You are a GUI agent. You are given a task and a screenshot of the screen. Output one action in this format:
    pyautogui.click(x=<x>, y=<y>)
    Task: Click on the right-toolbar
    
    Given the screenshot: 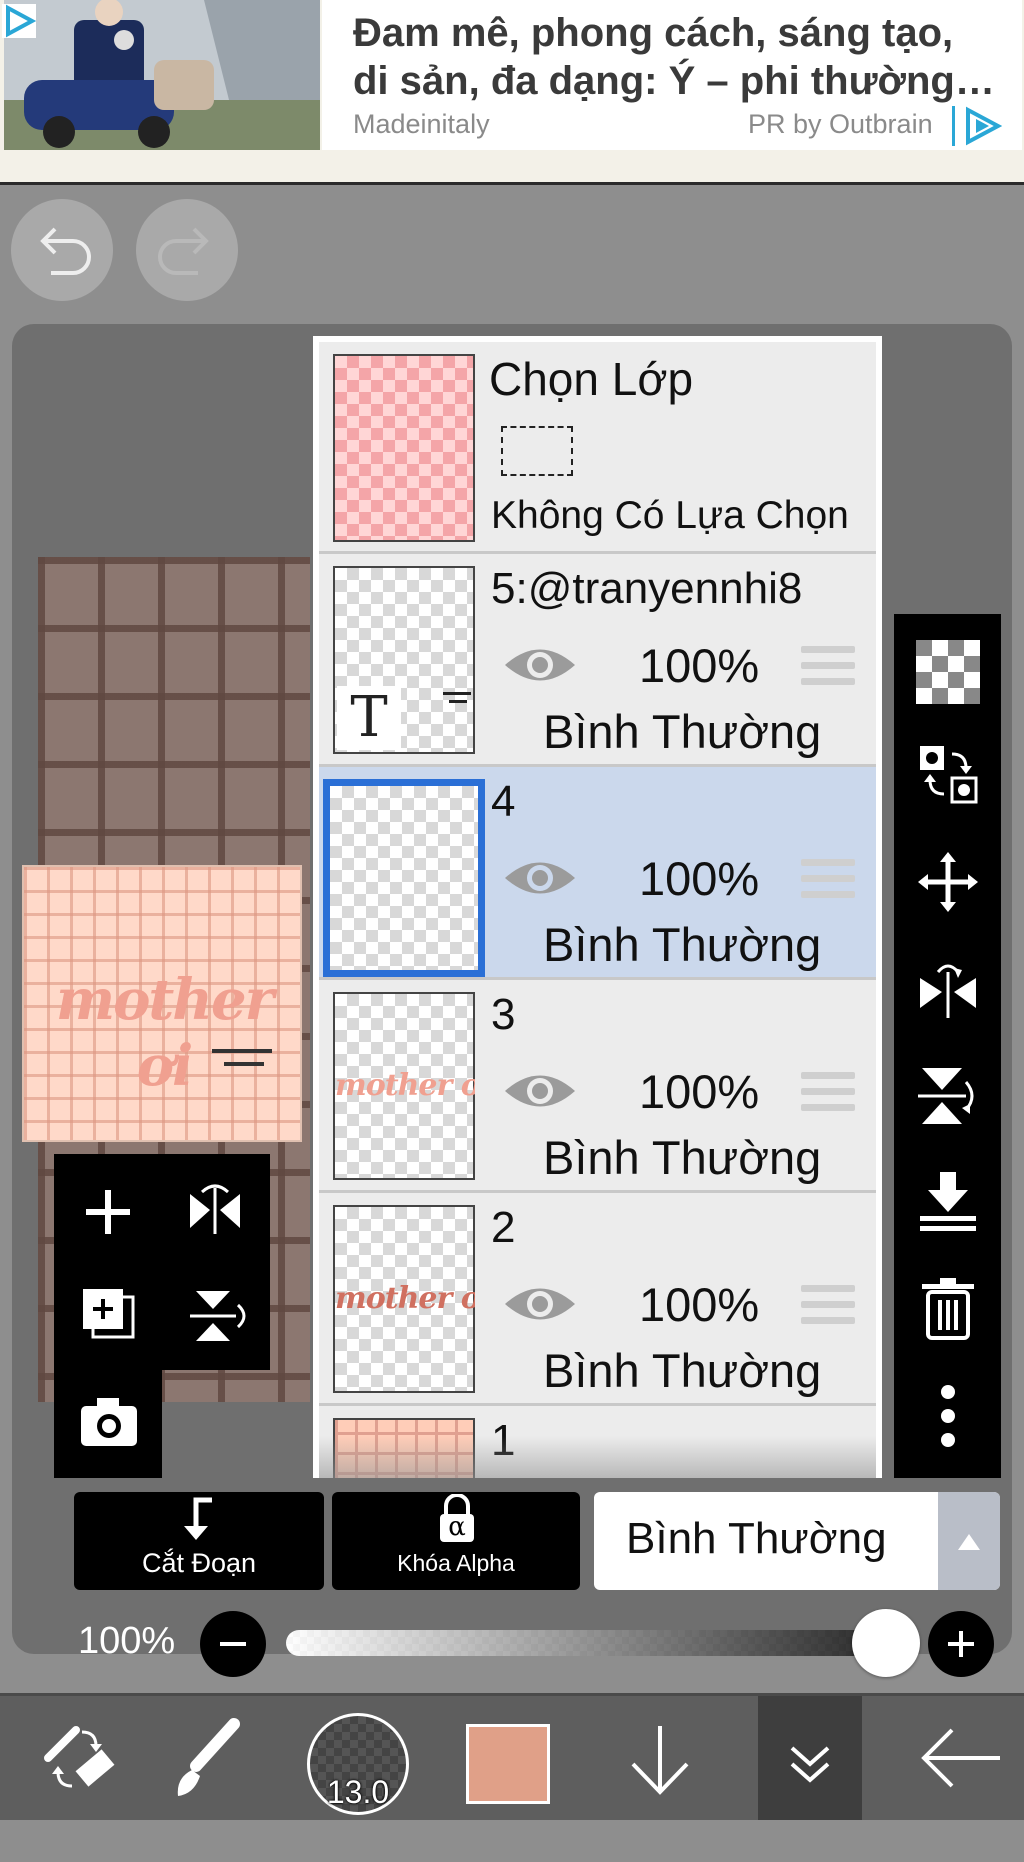 What is the action you would take?
    pyautogui.click(x=947, y=1046)
    